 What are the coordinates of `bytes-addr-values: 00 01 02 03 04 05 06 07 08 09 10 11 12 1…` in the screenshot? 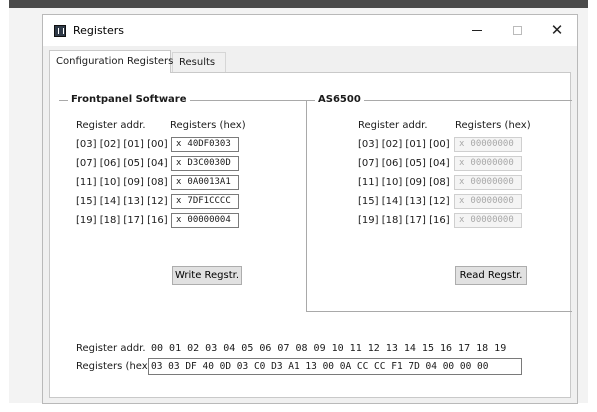 It's located at (329, 348).